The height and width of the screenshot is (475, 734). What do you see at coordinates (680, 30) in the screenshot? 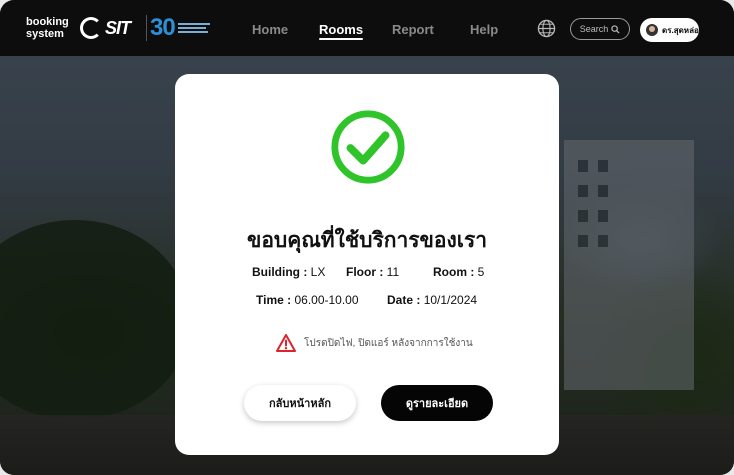
I see `user-name: ดร.สุดหล่อ` at bounding box center [680, 30].